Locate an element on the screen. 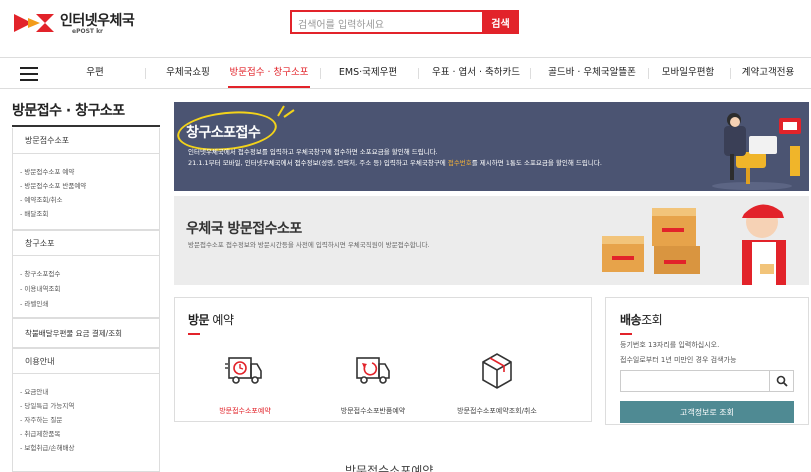 The image size is (811, 472). woman-laptop-illustration-icon is located at coordinates (751, 148).